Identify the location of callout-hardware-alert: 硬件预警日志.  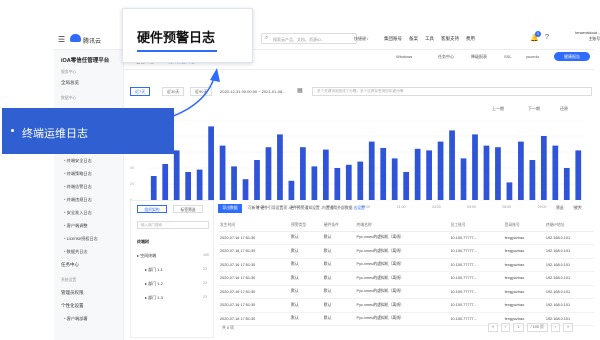
(187, 35).